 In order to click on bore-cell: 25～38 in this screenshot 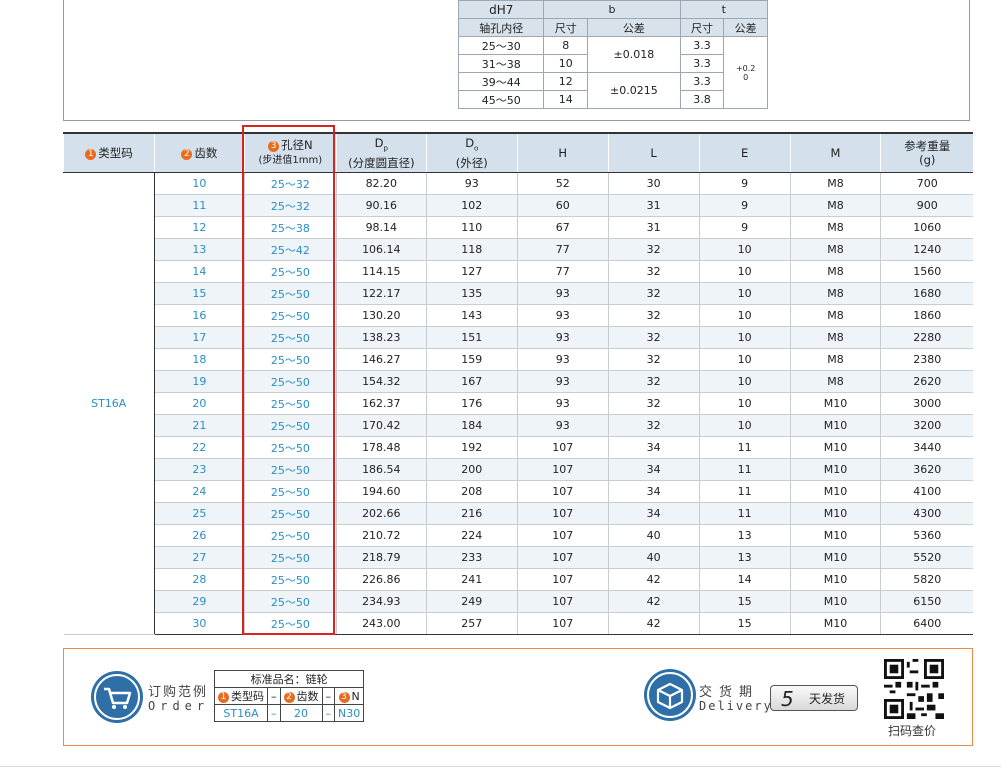, I will do `click(290, 227)`.